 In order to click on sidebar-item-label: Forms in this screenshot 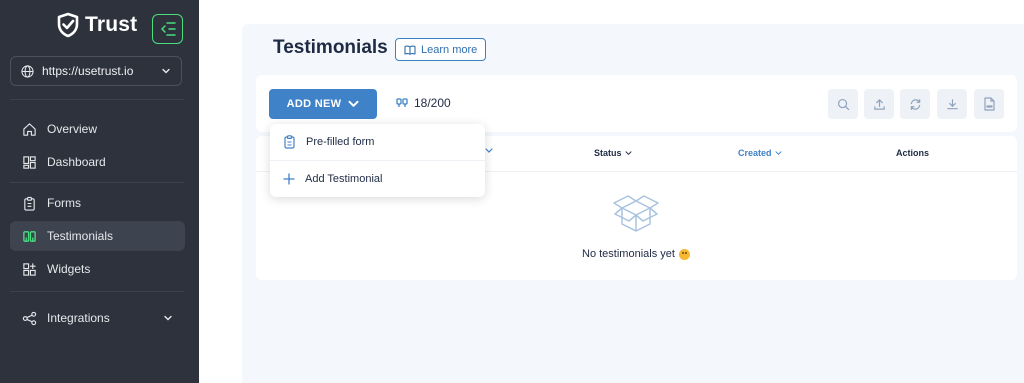, I will do `click(64, 203)`.